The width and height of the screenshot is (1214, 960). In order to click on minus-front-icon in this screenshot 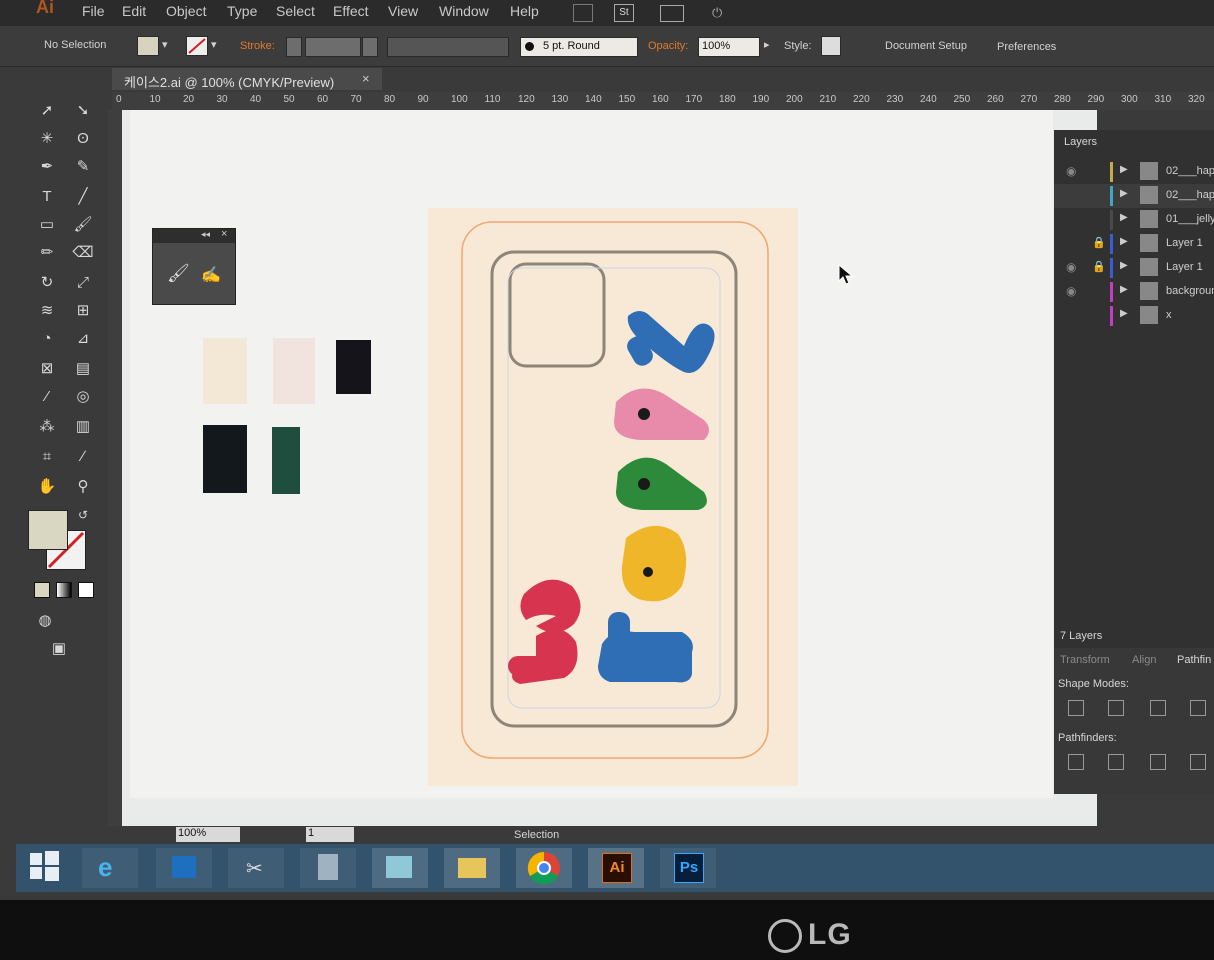, I will do `click(1116, 708)`.